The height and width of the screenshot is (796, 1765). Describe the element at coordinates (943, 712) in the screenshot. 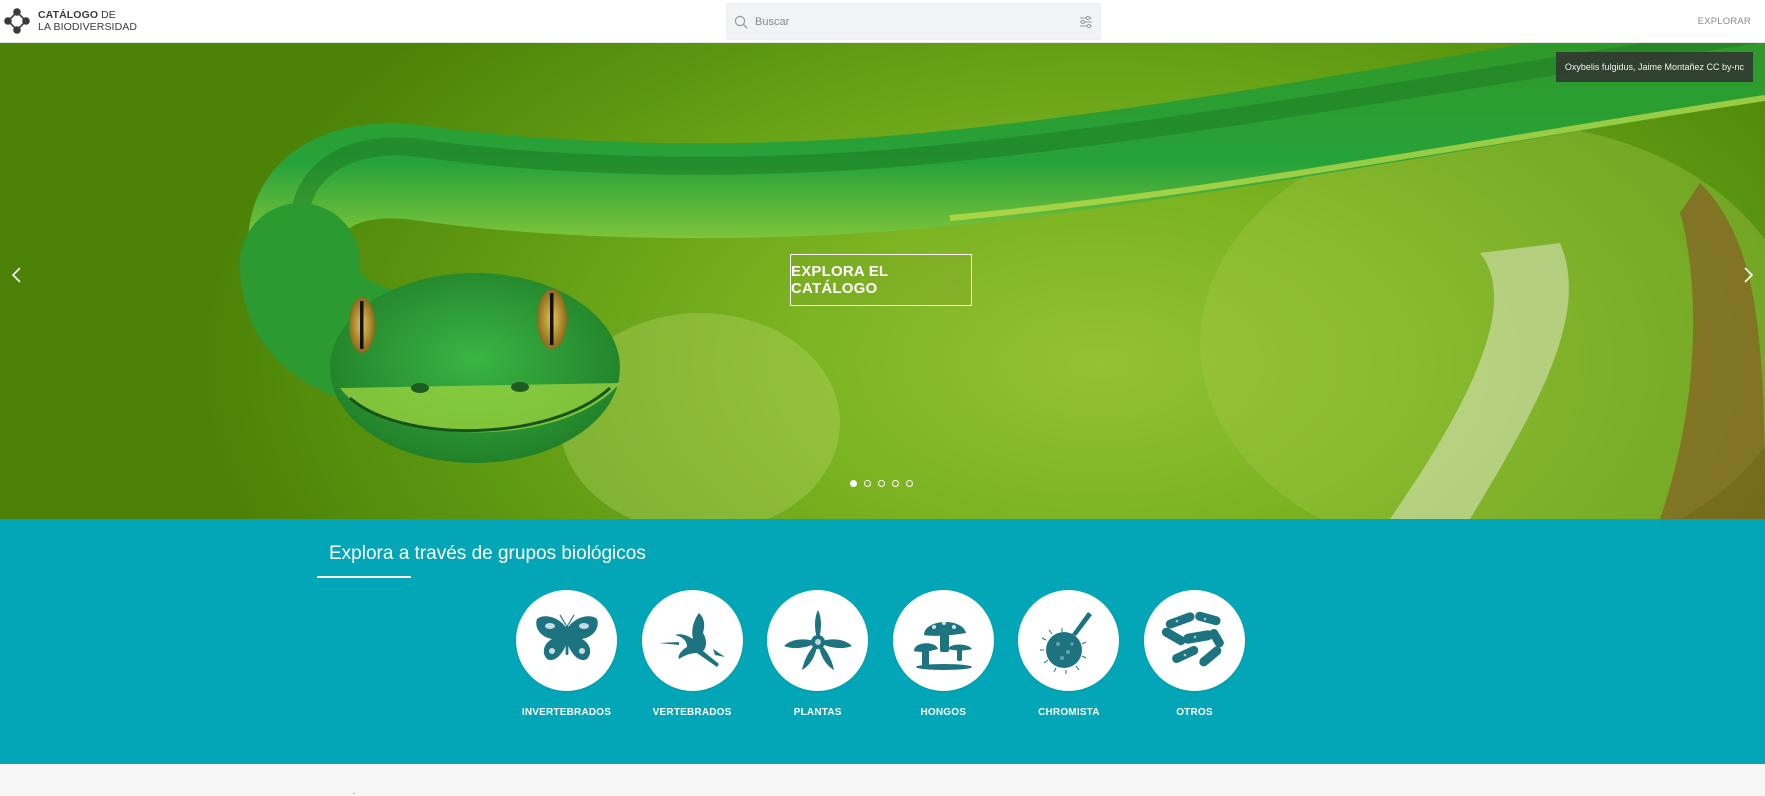

I see `group-label: HONGOS` at that location.